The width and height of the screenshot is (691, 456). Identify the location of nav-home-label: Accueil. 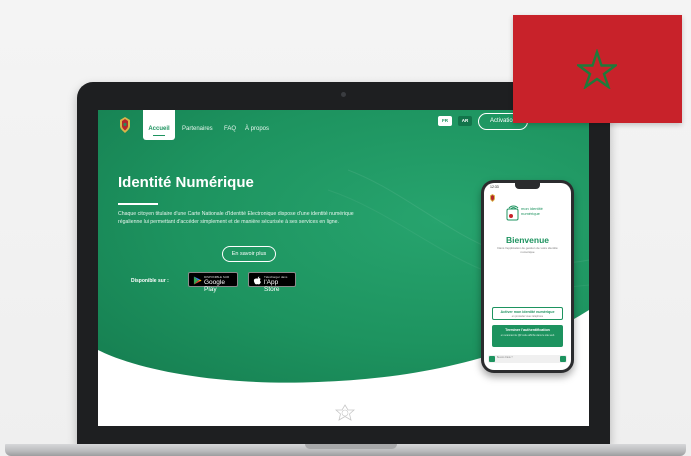
(159, 129).